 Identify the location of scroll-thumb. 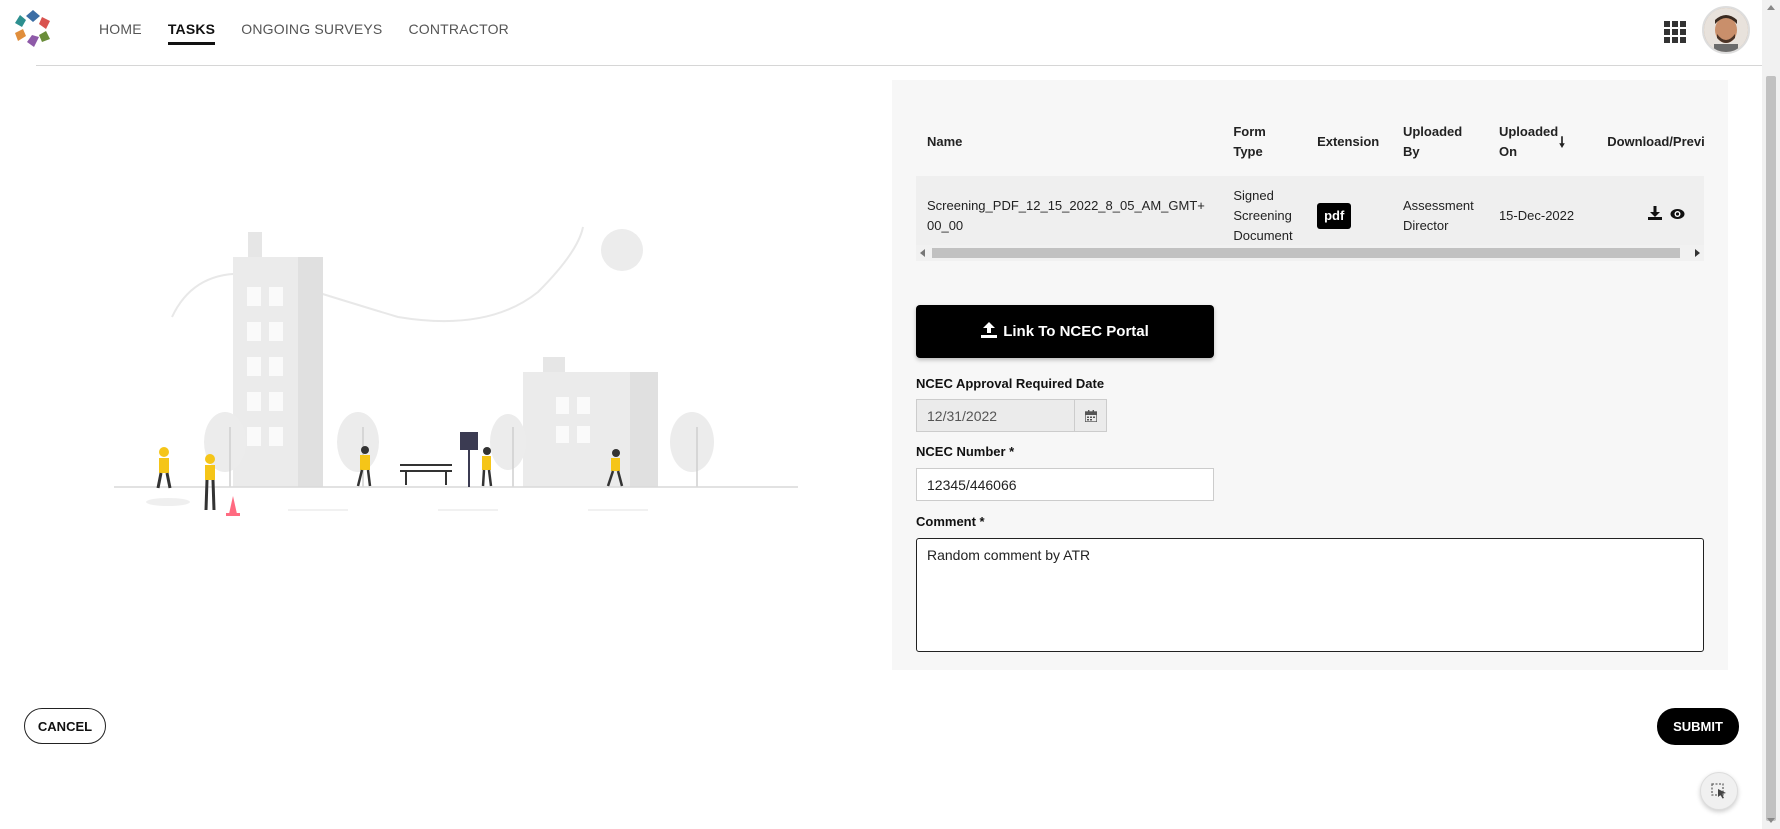
(1306, 253).